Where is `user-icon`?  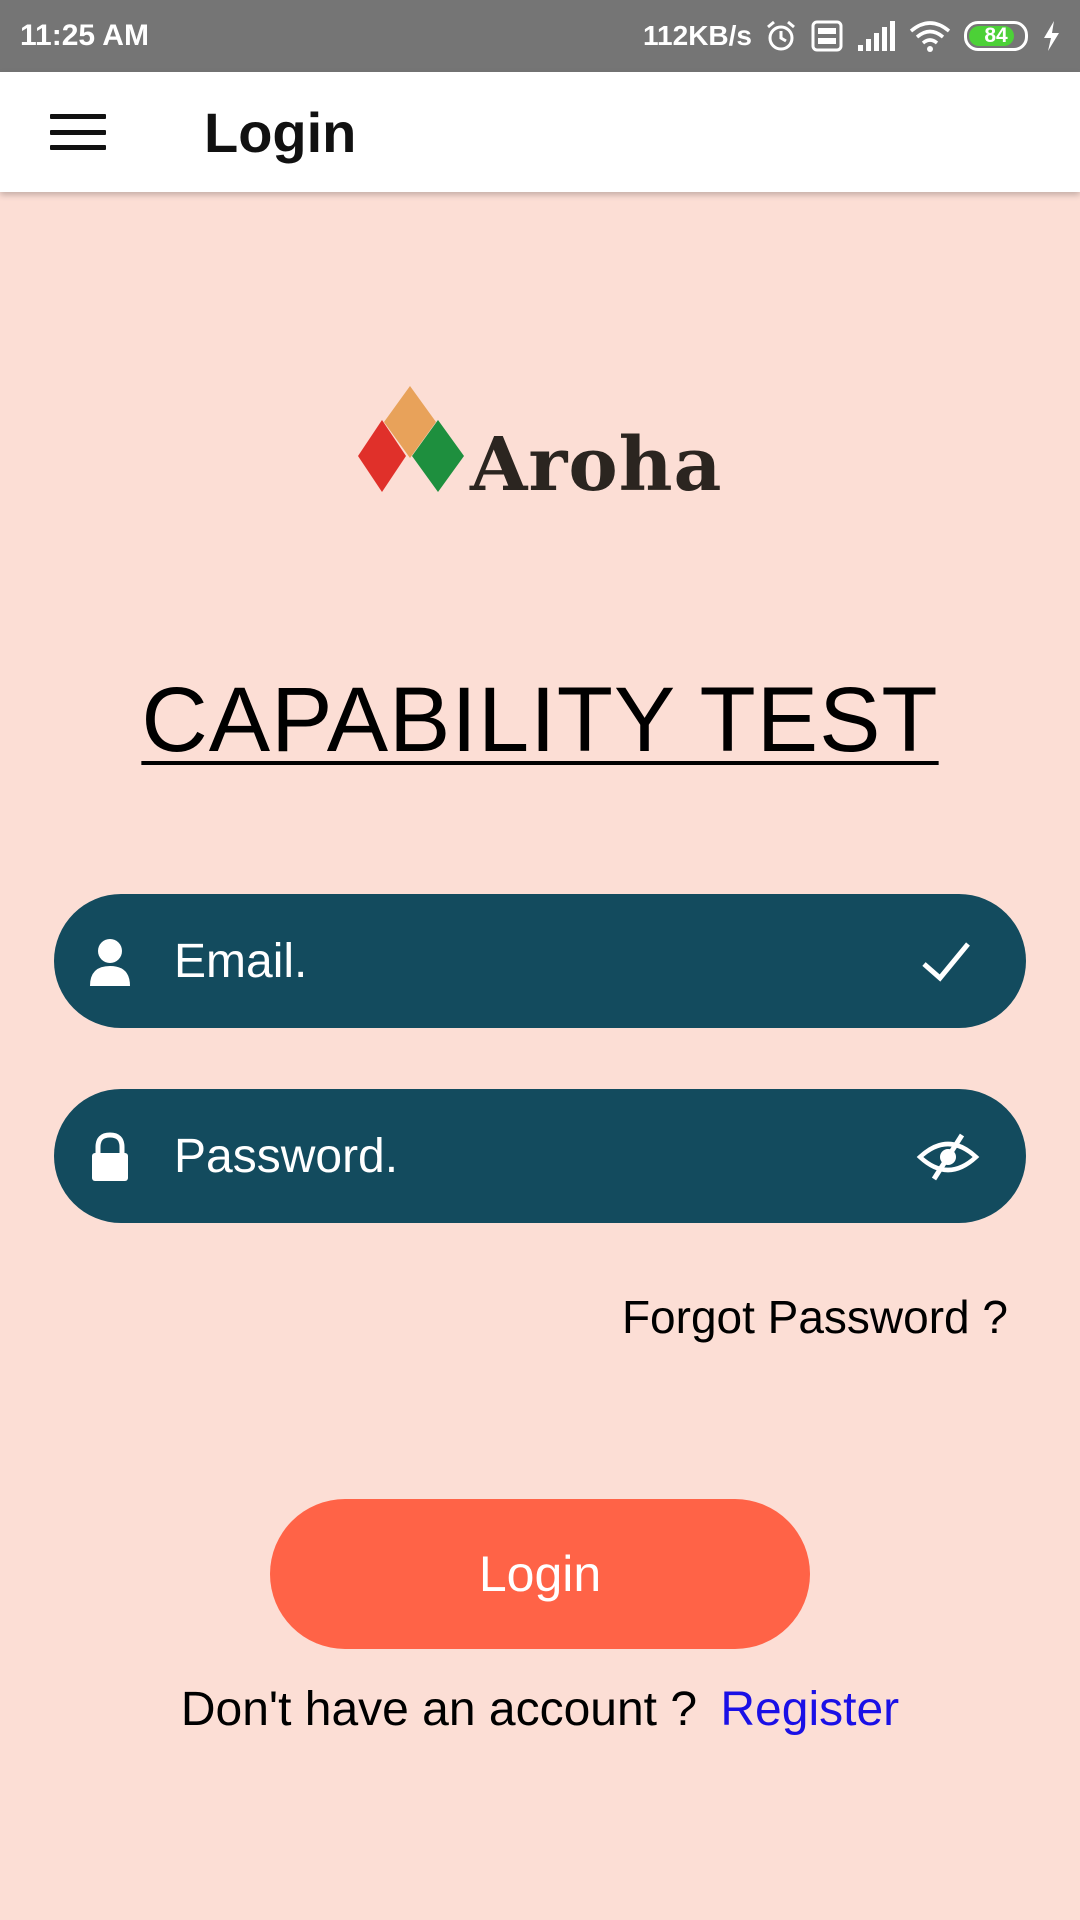 user-icon is located at coordinates (110, 962).